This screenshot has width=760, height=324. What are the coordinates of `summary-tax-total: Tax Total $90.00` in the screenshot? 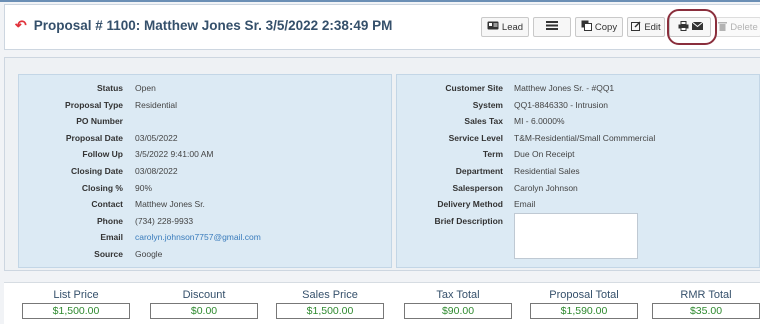 It's located at (458, 304).